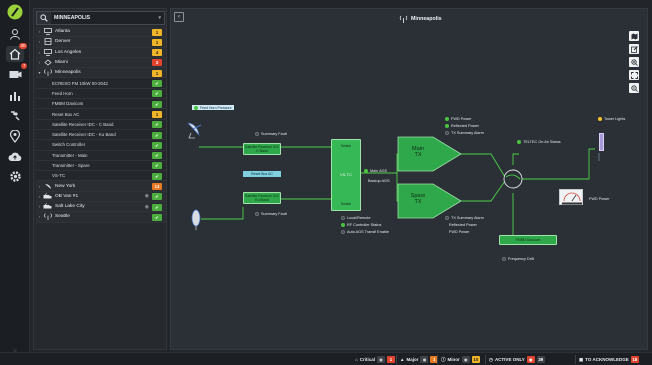 This screenshot has height=365, width=652. I want to click on device-name: Reset Box AC, so click(66, 114).